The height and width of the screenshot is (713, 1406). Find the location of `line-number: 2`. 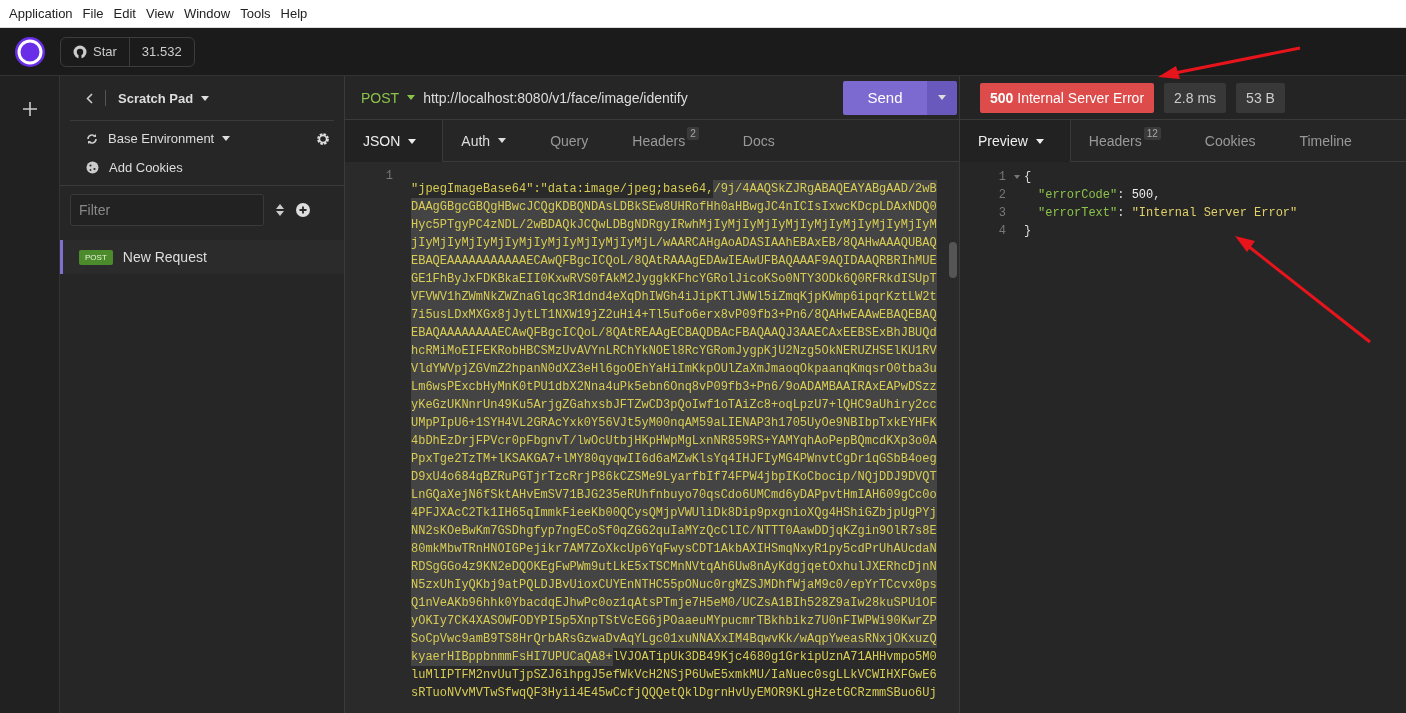

line-number: 2 is located at coordinates (1002, 195).